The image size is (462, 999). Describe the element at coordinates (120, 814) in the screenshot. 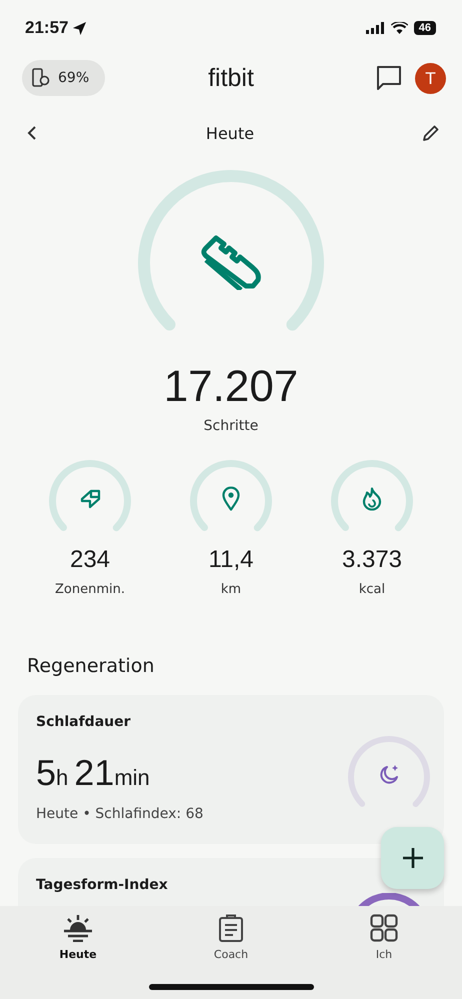

I see `card-subtitle: Heute • Schlafindex: 68` at that location.